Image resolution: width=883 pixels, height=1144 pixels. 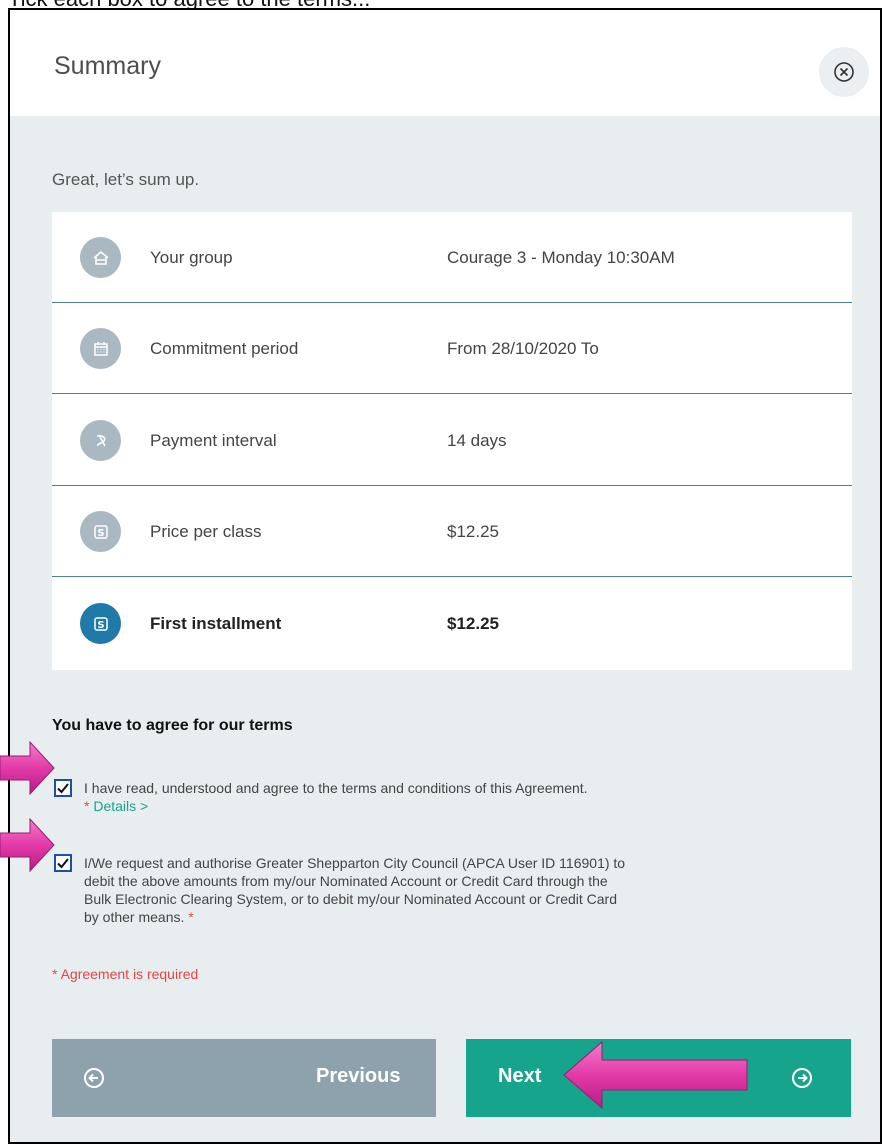 I want to click on next-label: Next, so click(x=520, y=1076).